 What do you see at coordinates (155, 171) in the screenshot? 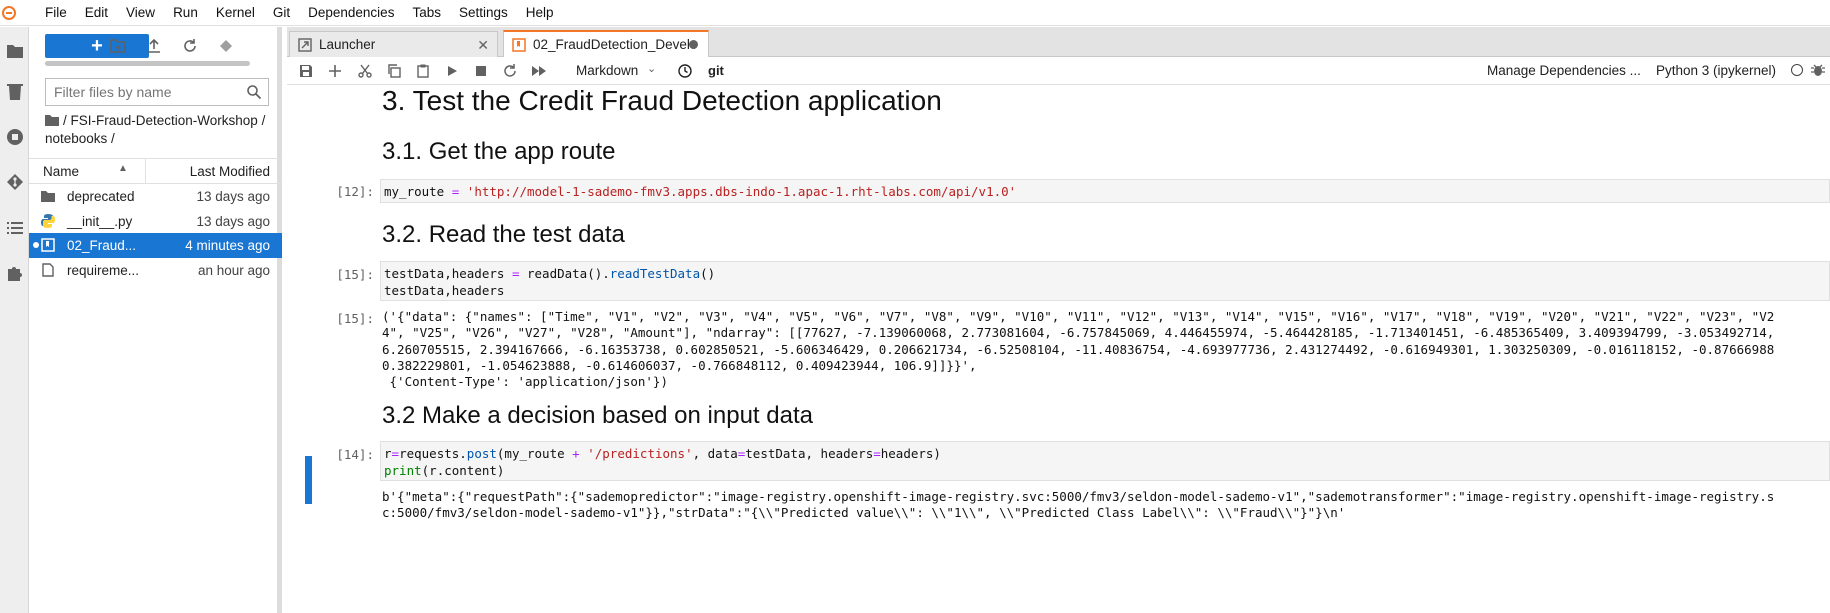
I see `file-list-header: Name ▲ Last Modified` at bounding box center [155, 171].